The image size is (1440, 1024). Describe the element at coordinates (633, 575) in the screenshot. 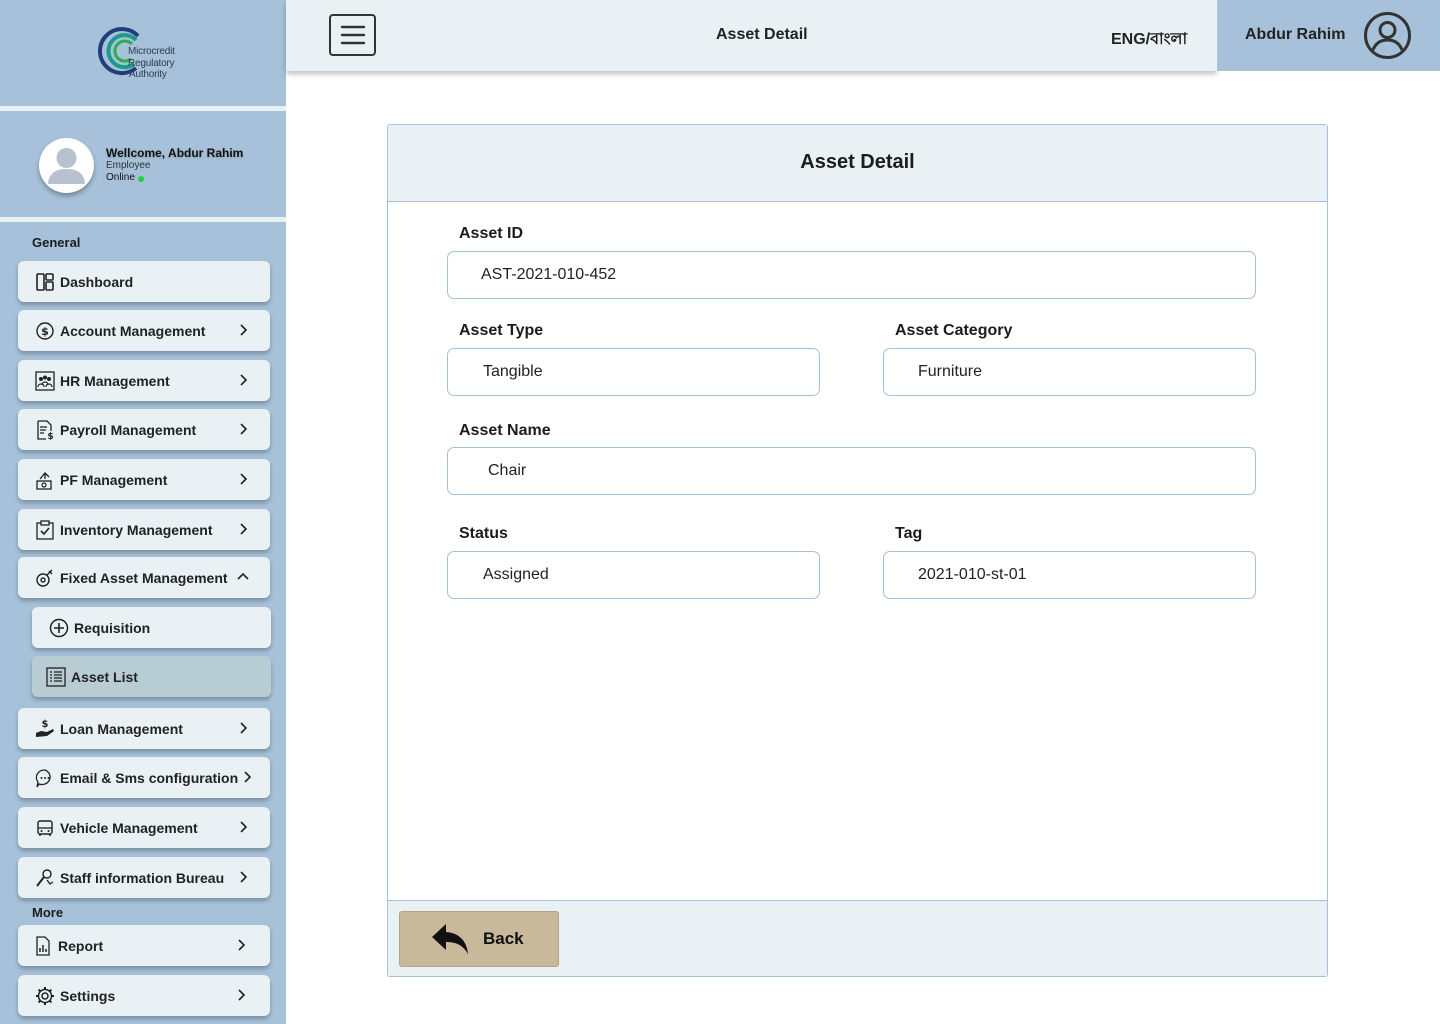

I see `status-field: Assigned` at that location.